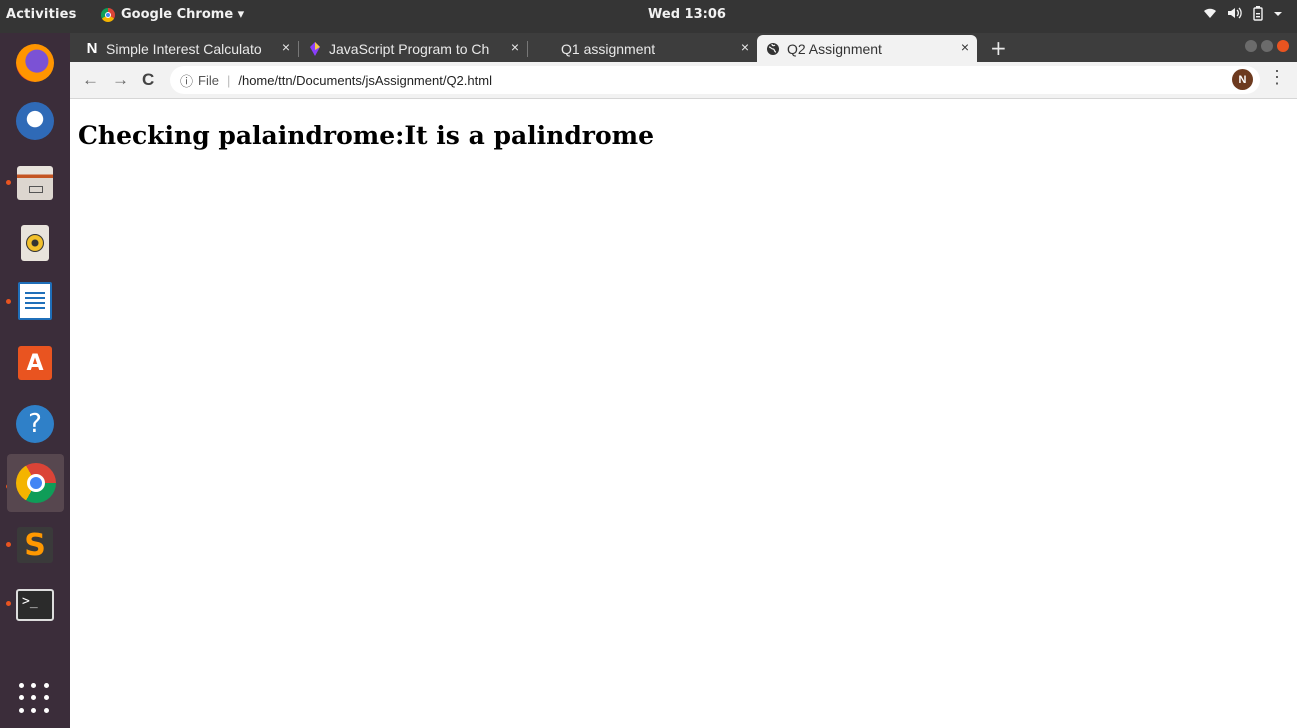 The height and width of the screenshot is (728, 1297). I want to click on dock-chrome, so click(35, 483).